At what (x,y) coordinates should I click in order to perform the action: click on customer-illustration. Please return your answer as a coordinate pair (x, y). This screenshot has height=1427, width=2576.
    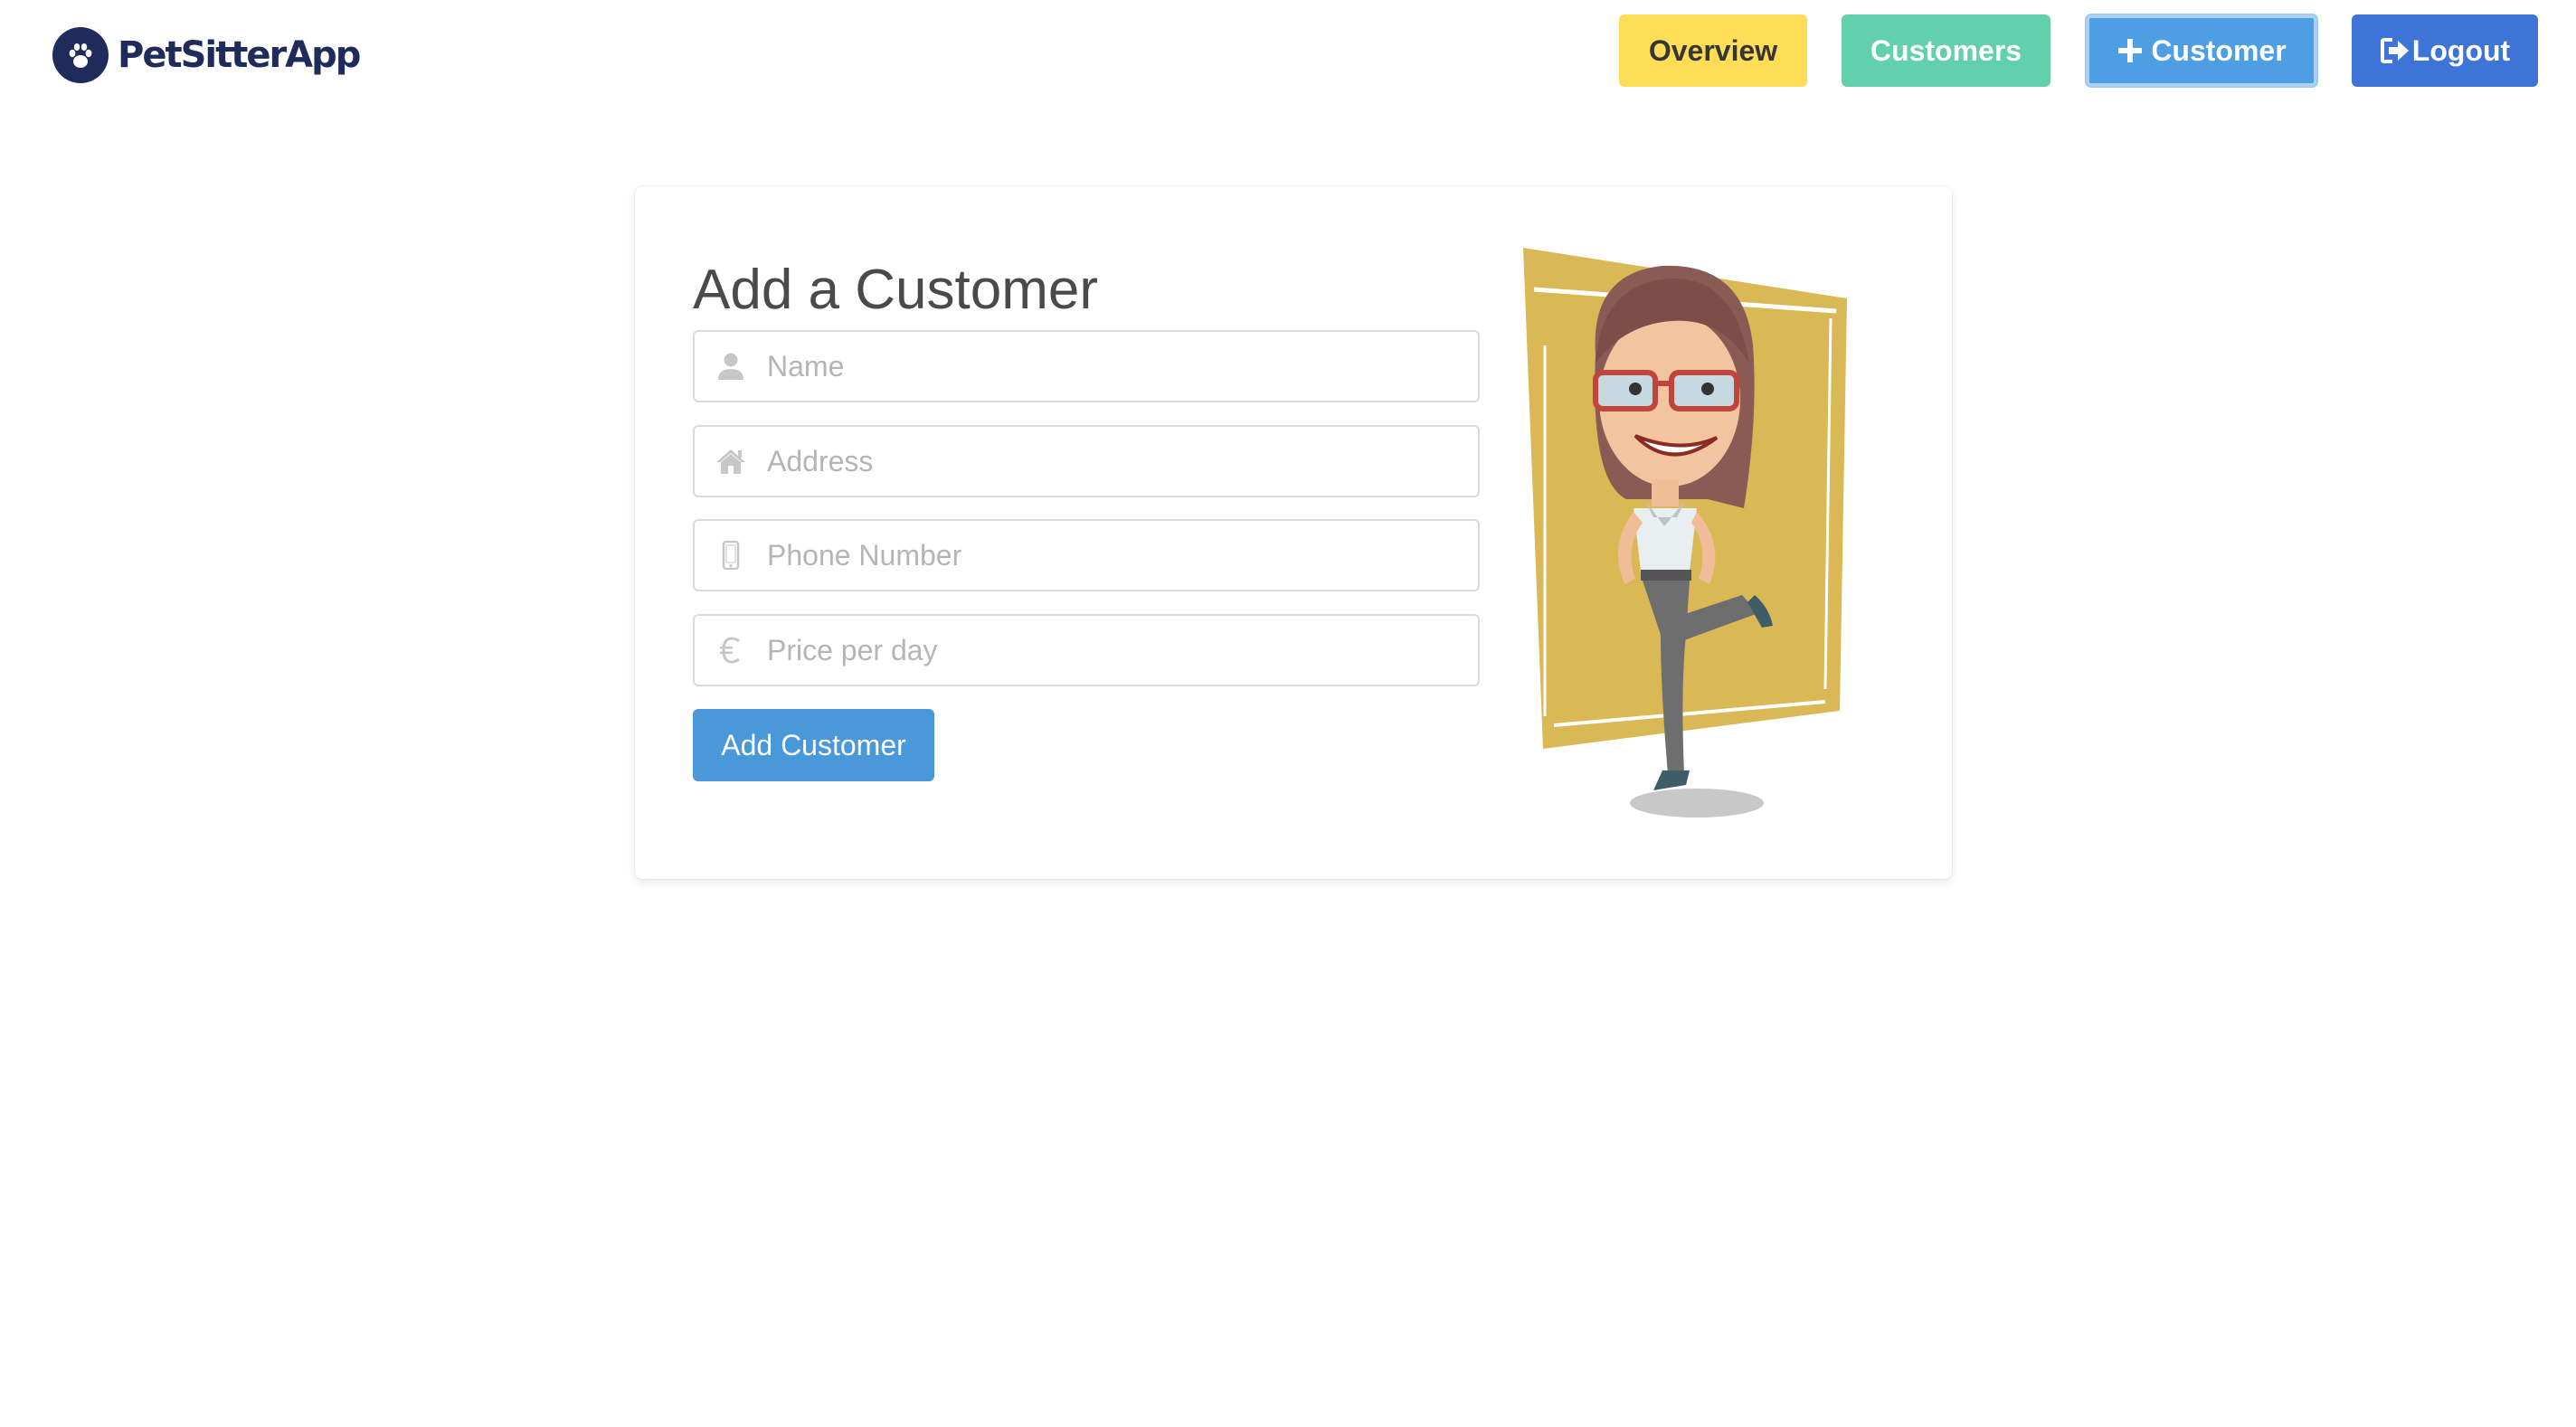
    Looking at the image, I should click on (1699, 531).